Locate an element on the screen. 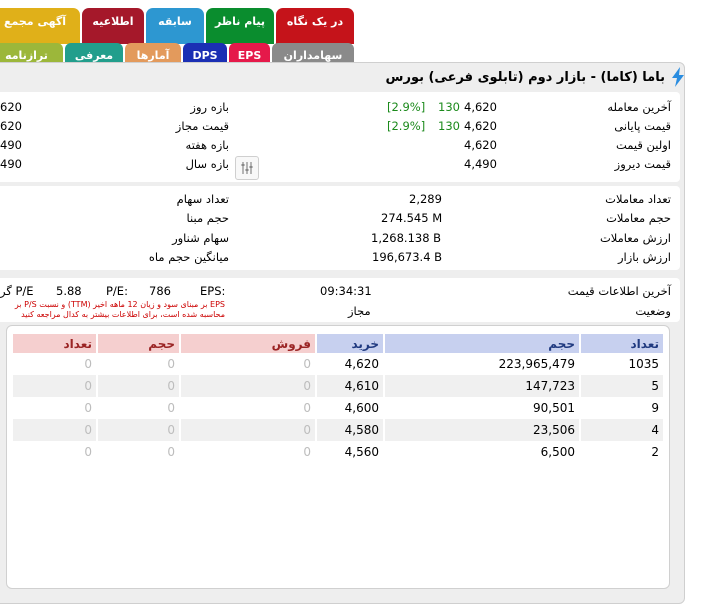  trade-count-label: تعداد معاملات is located at coordinates (638, 199).